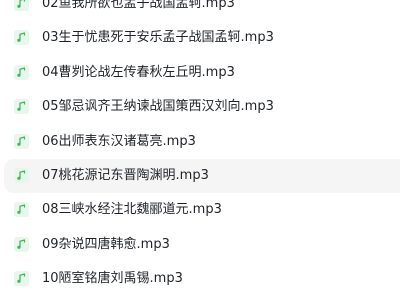  I want to click on list-item: 04曹刿论战左传春秋左丘明.mp3, so click(200, 73).